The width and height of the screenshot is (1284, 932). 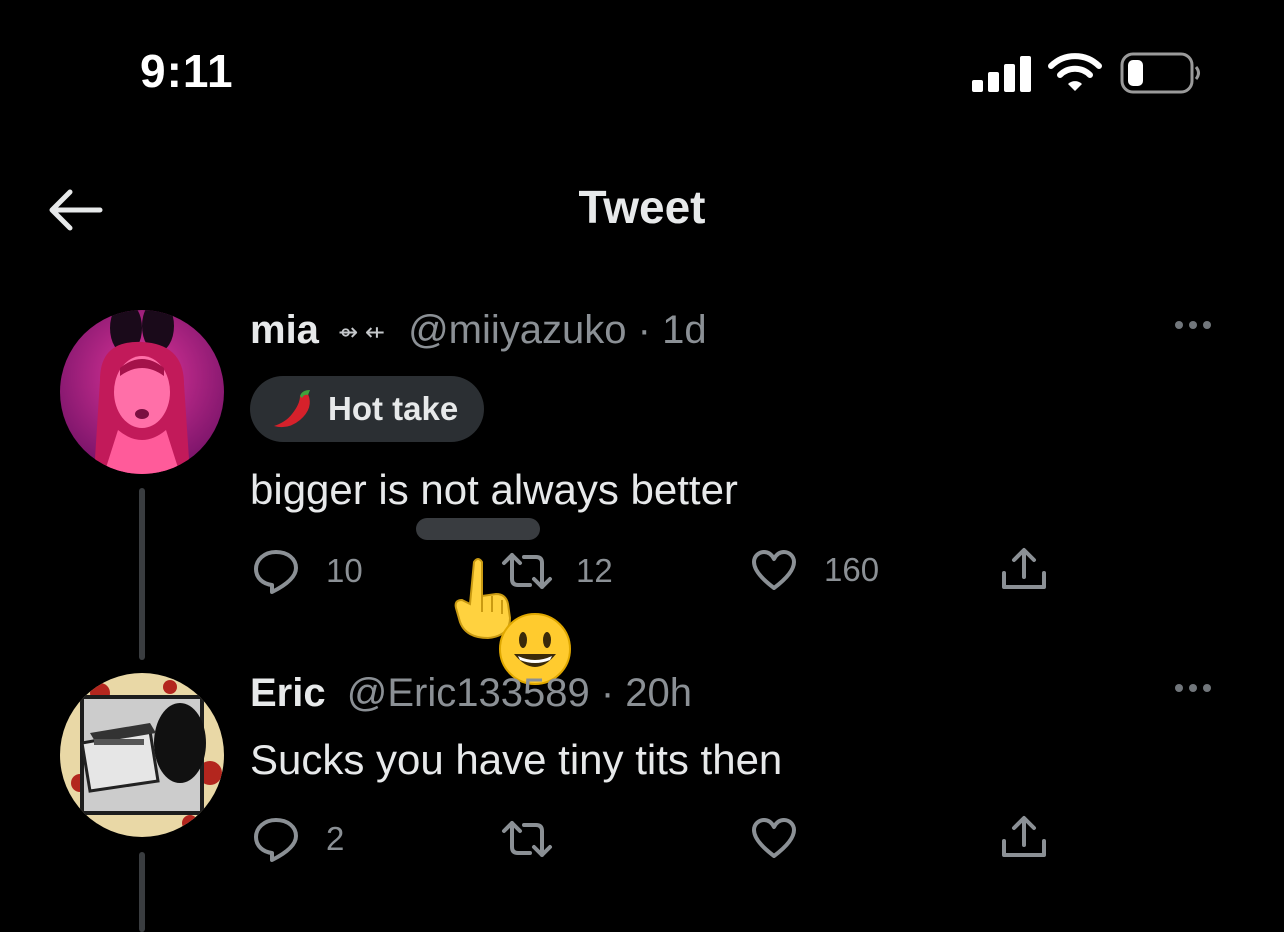 I want to click on highlight-bar-sticker, so click(x=478, y=529).